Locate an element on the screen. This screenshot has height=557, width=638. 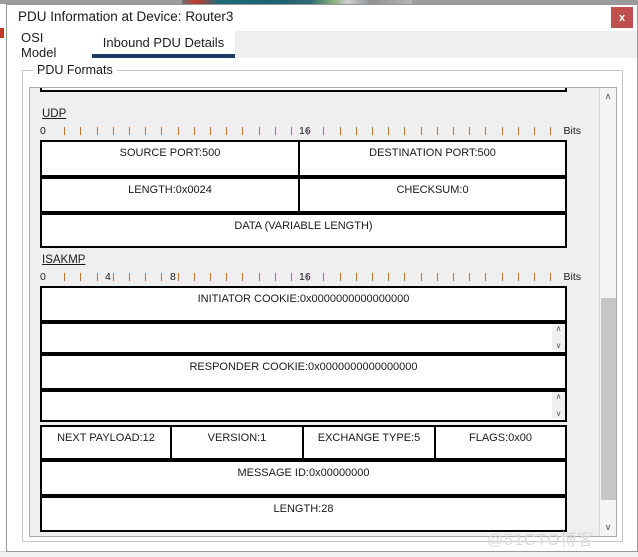
scrollbar-thumb is located at coordinates (608, 399).